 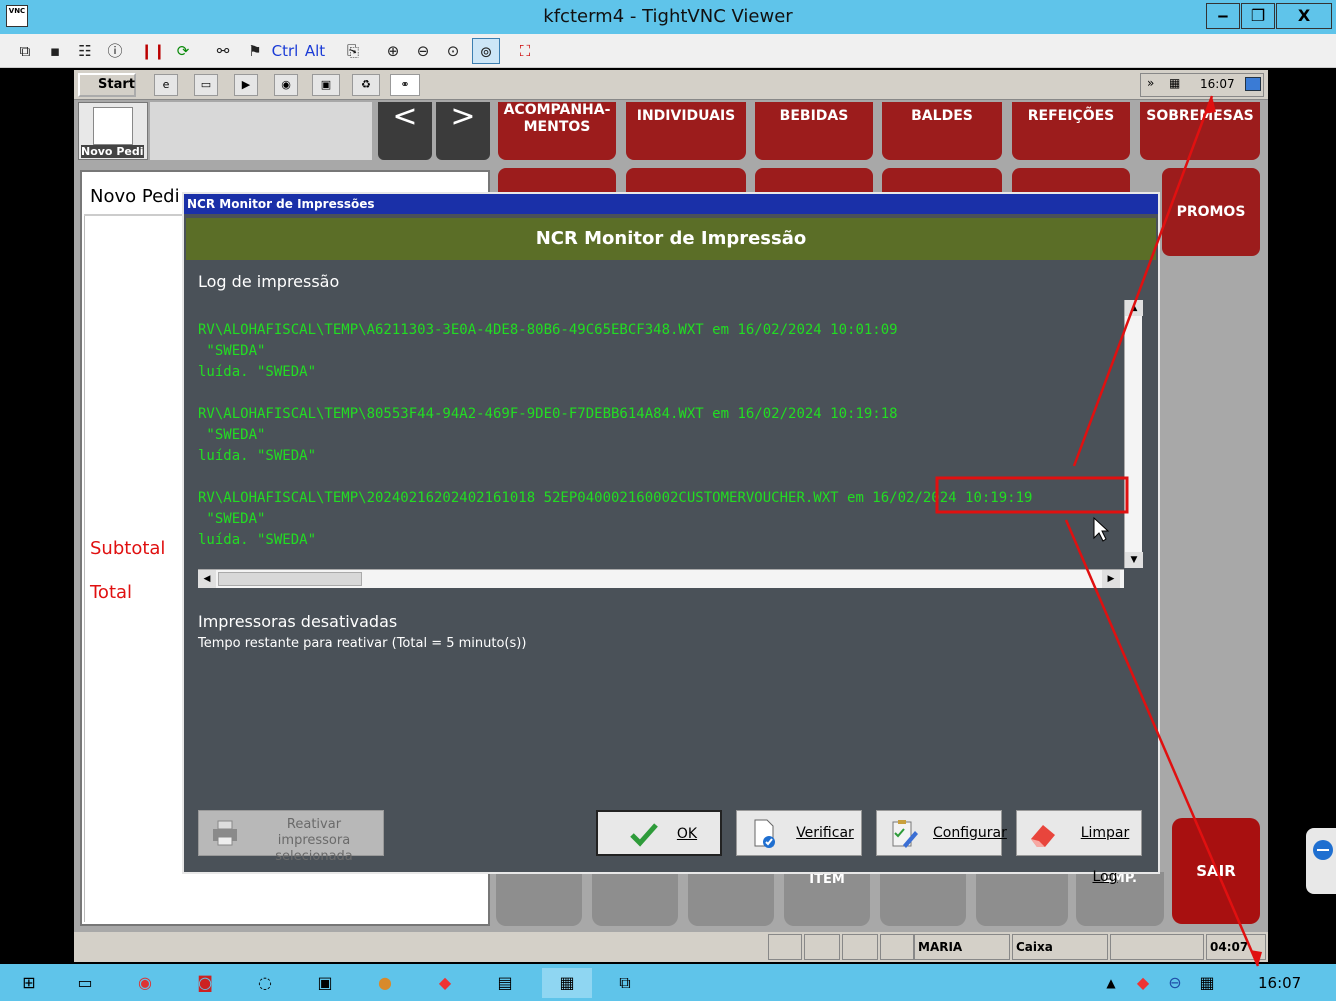 What do you see at coordinates (1032, 495) in the screenshot?
I see `annotation-highlight-box` at bounding box center [1032, 495].